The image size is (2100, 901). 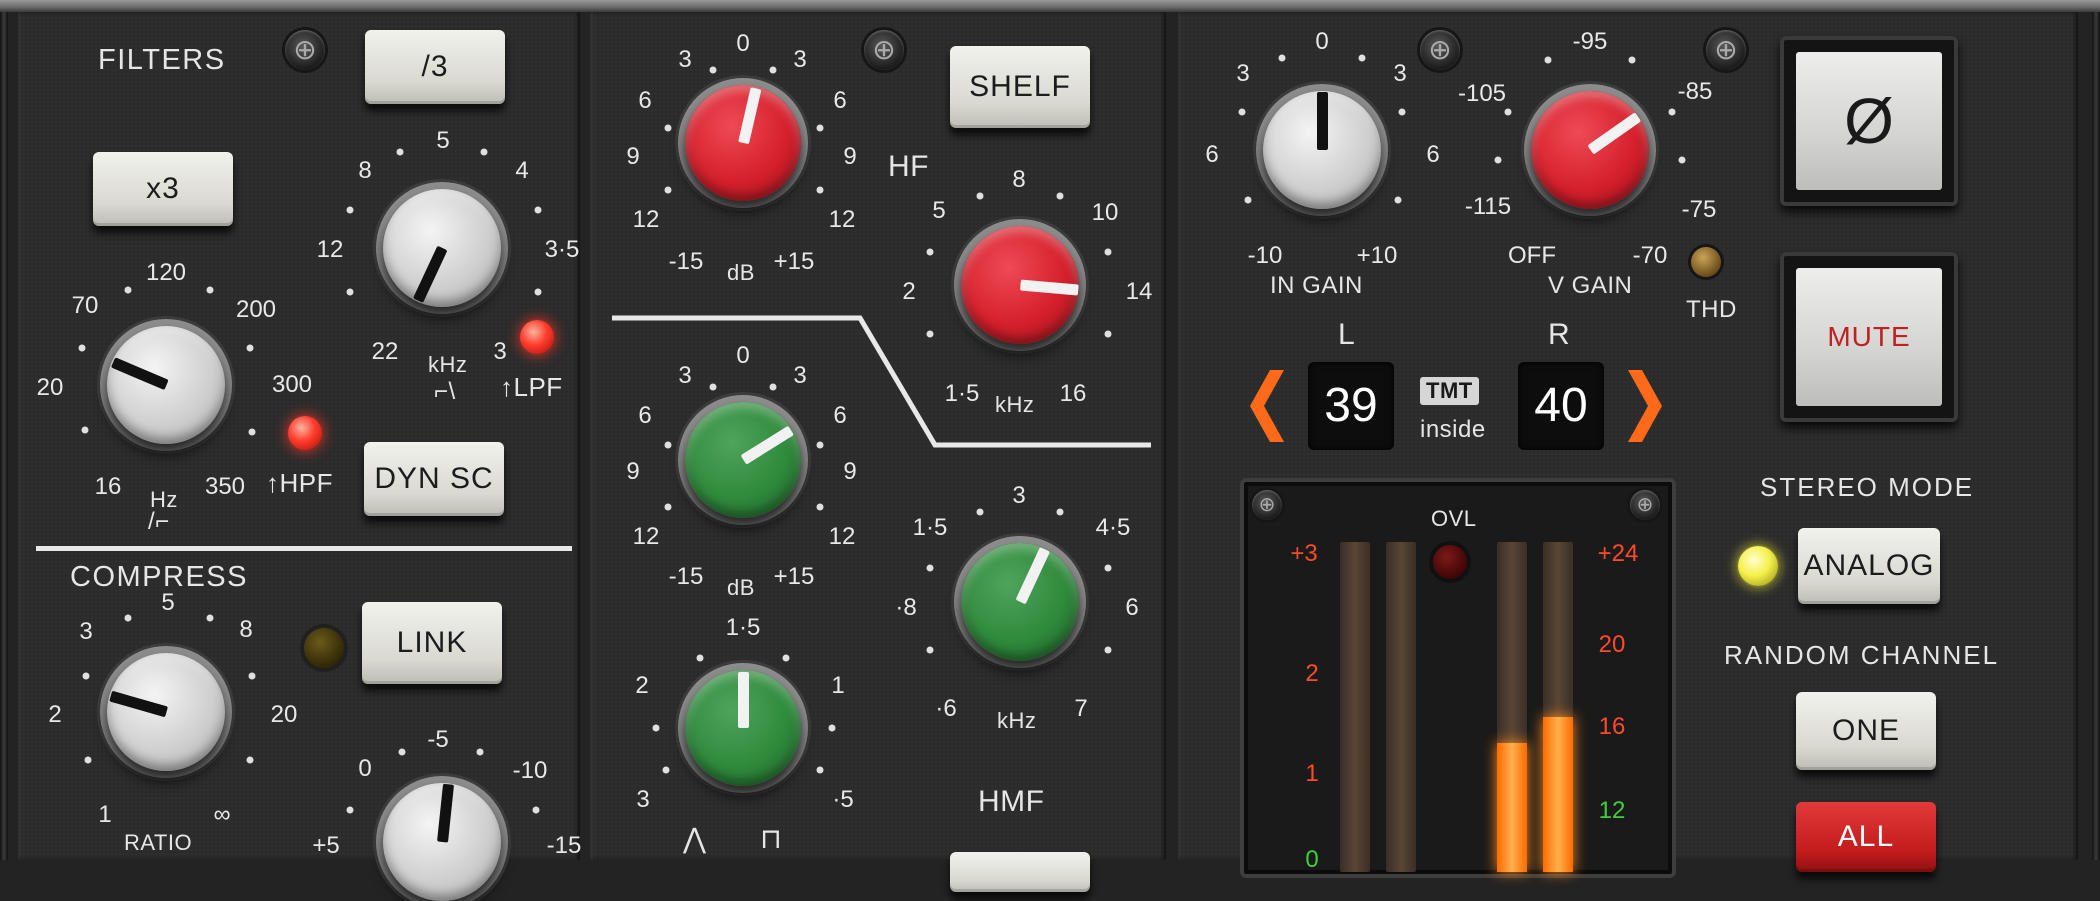 What do you see at coordinates (159, 521) in the screenshot?
I see `highpass-shape-icon: /⌐` at bounding box center [159, 521].